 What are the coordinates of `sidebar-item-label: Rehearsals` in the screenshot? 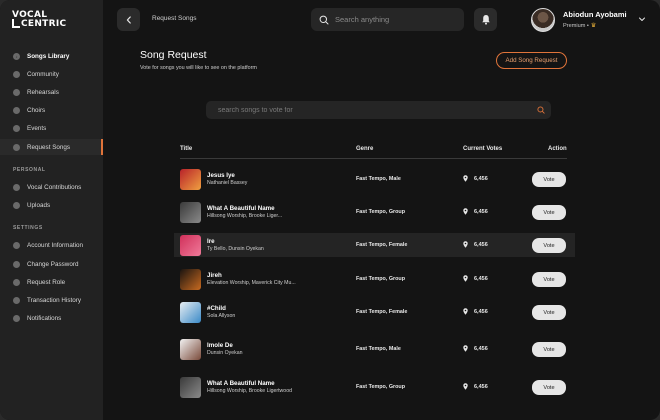 It's located at (43, 92).